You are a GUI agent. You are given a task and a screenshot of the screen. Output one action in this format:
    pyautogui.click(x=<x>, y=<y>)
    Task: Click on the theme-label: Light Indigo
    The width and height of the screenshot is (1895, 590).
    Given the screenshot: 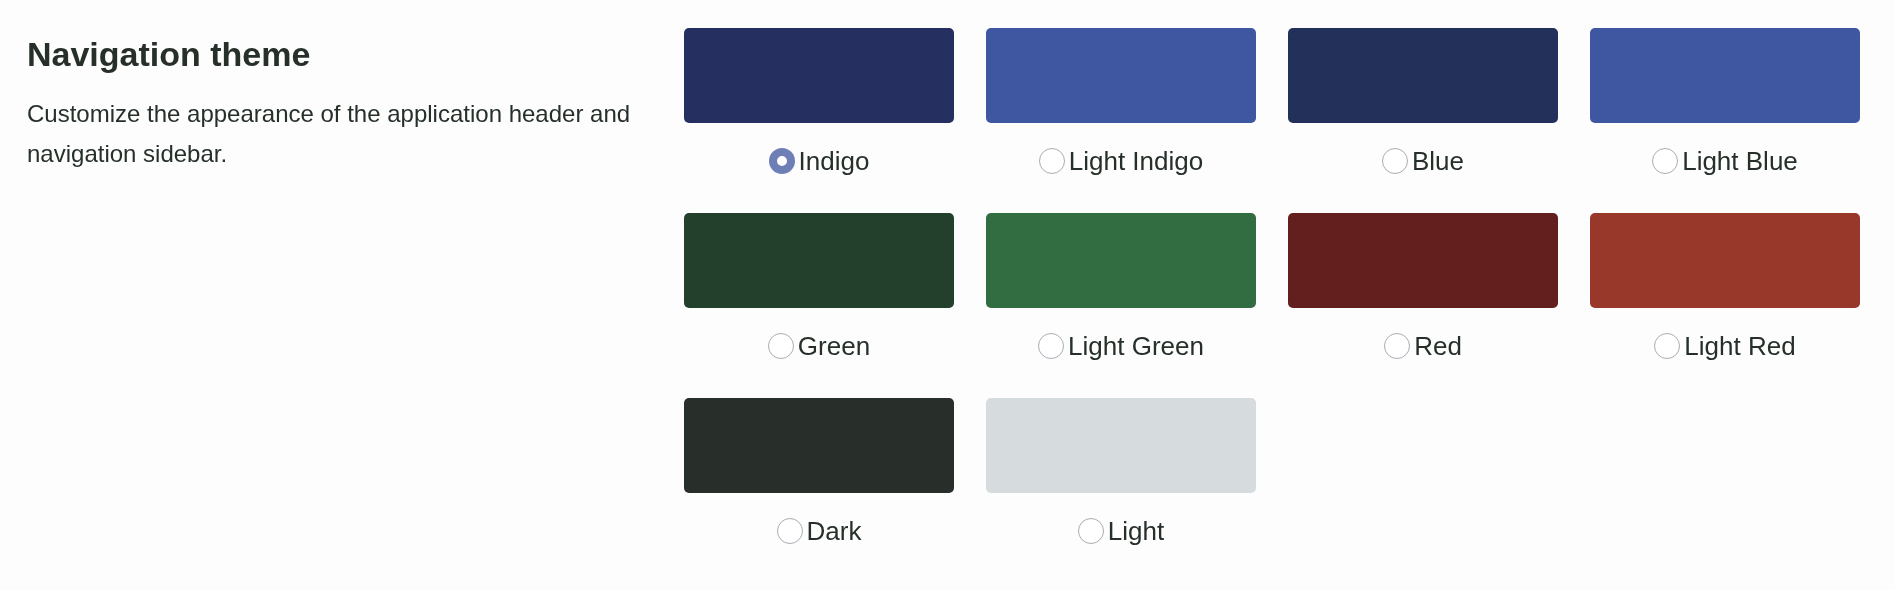 What is the action you would take?
    pyautogui.click(x=1136, y=161)
    